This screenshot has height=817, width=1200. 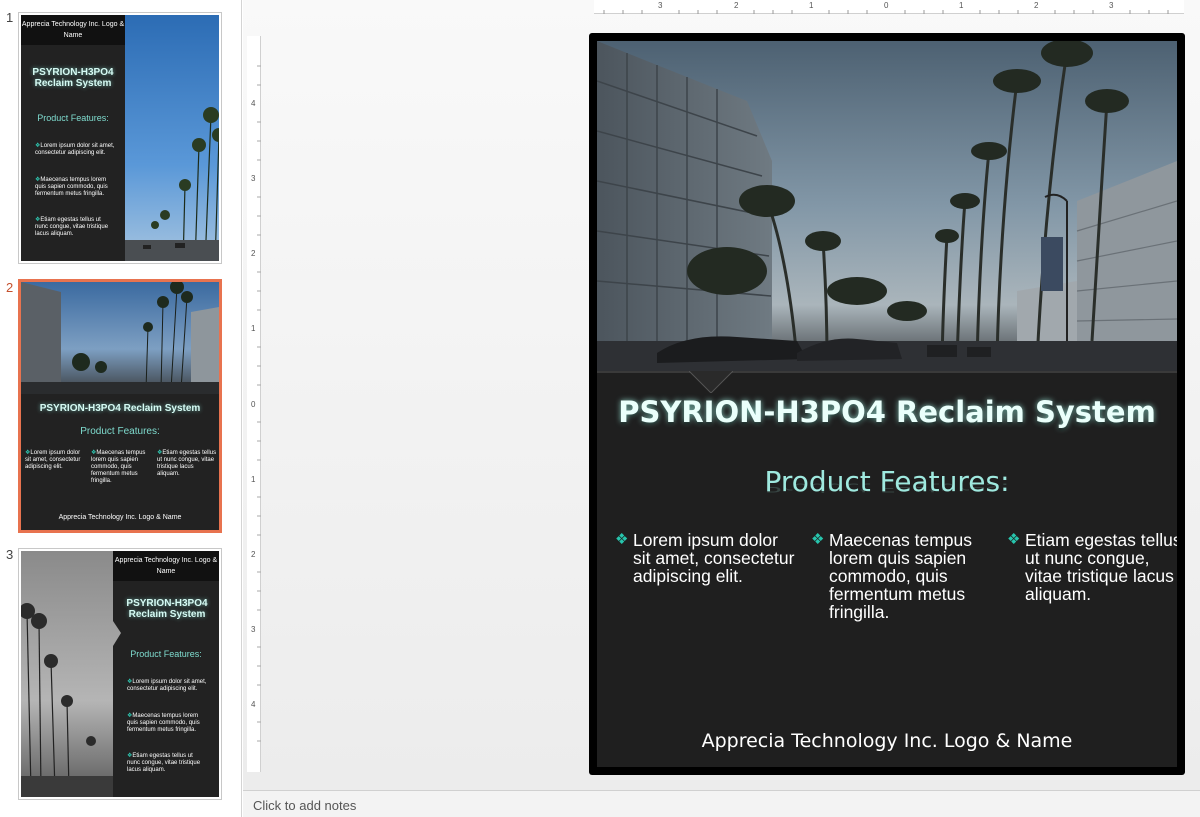 What do you see at coordinates (887, 487) in the screenshot?
I see `subtitle-reflection: Product Features:` at bounding box center [887, 487].